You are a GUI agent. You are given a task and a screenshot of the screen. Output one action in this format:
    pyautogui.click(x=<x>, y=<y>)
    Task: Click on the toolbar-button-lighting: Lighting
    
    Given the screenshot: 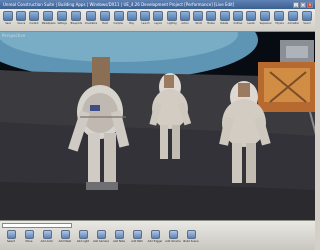 What is the action you would take?
    pyautogui.click(x=171, y=21)
    